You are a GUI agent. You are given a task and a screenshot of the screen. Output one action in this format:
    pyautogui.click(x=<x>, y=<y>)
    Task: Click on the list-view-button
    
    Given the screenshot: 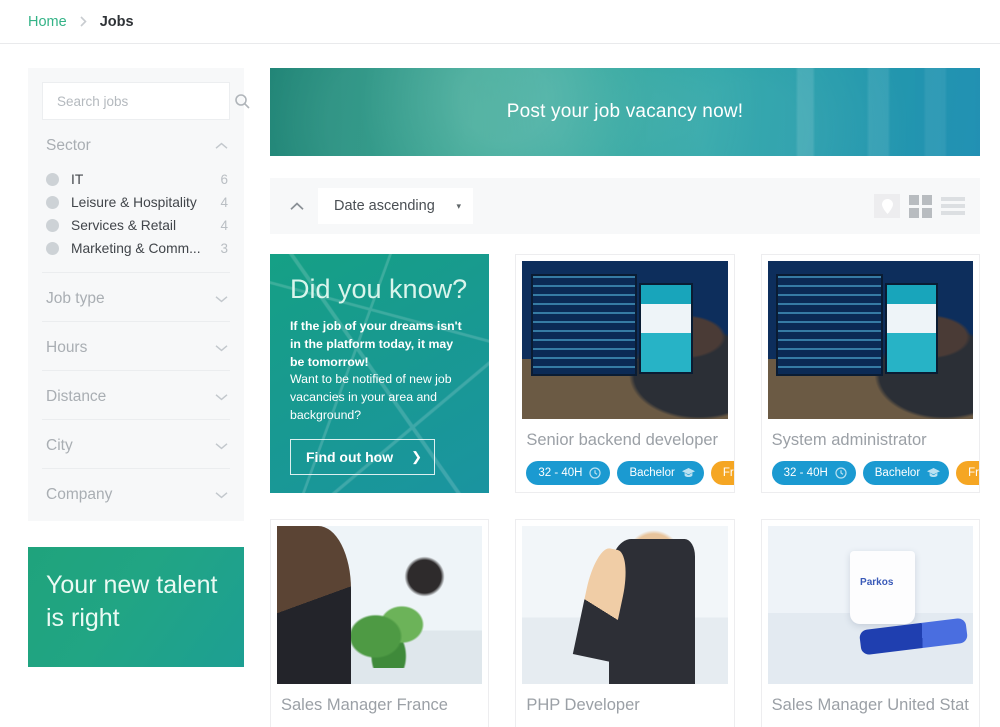 What is the action you would take?
    pyautogui.click(x=953, y=206)
    